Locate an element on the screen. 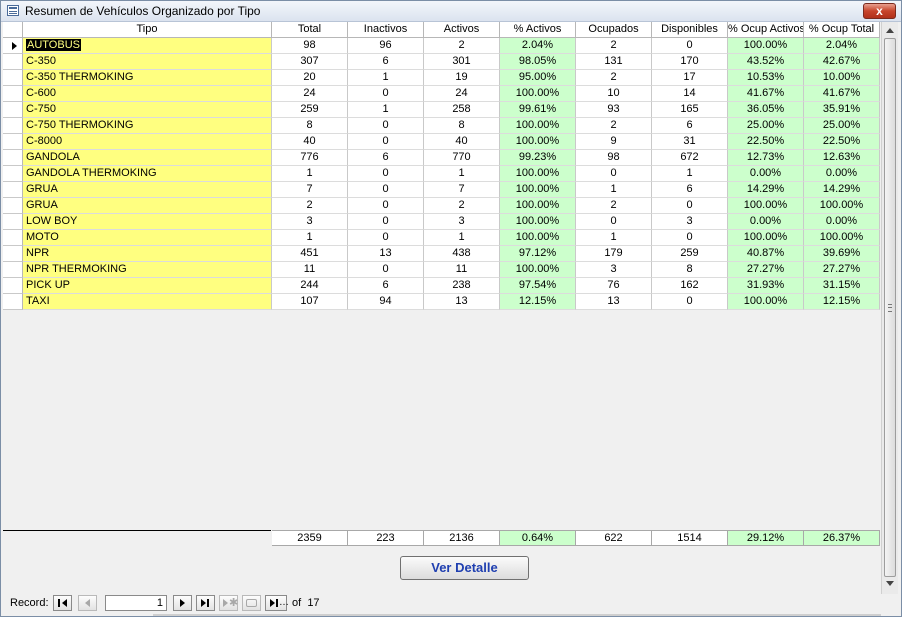 The height and width of the screenshot is (617, 902). table-cell: 42.67% is located at coordinates (842, 62).